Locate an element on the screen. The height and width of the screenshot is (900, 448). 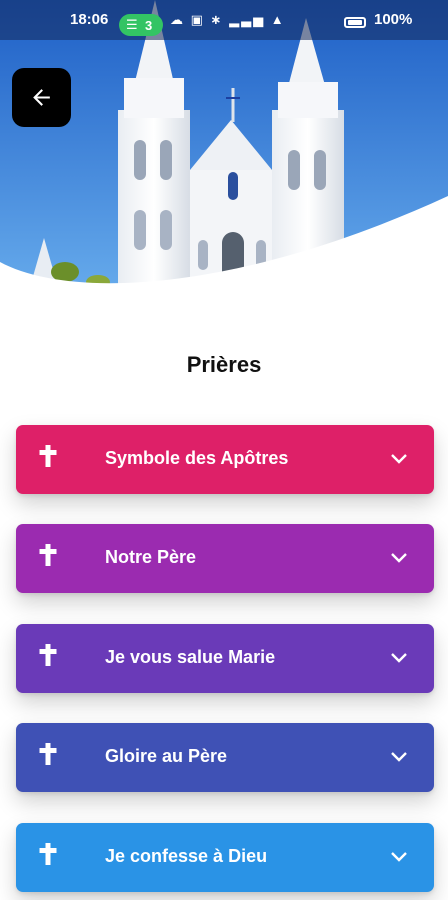
prayer-label: Je confesse à Dieu is located at coordinates (186, 856).